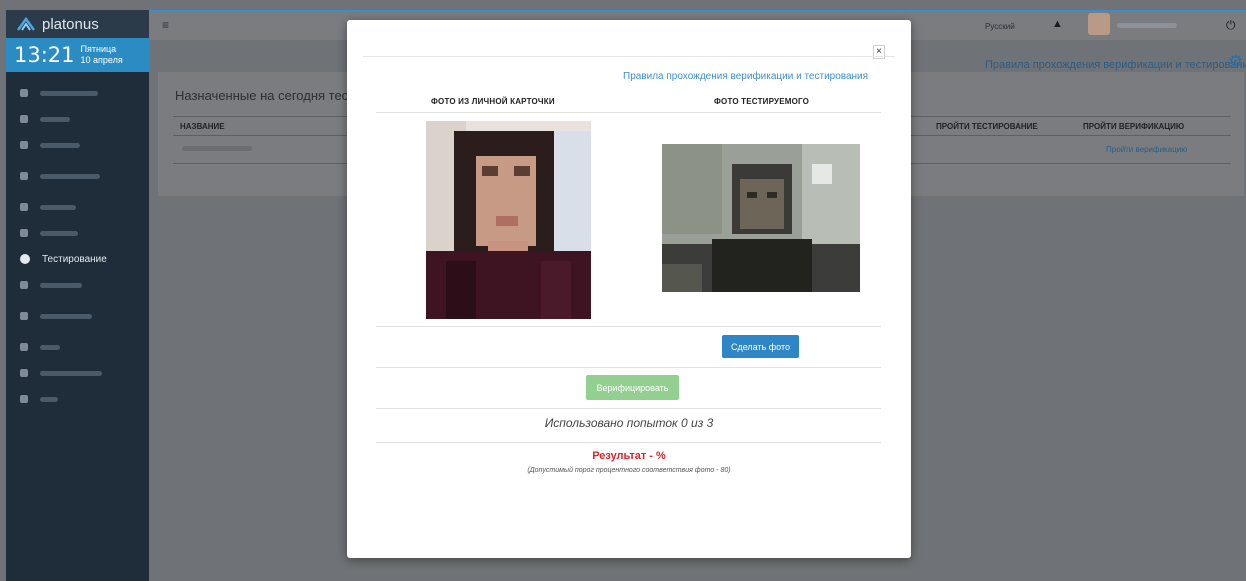 This screenshot has height=581, width=1246. Describe the element at coordinates (202, 126) in the screenshot. I see `column-header-name: НАЗВАНИЕ` at that location.